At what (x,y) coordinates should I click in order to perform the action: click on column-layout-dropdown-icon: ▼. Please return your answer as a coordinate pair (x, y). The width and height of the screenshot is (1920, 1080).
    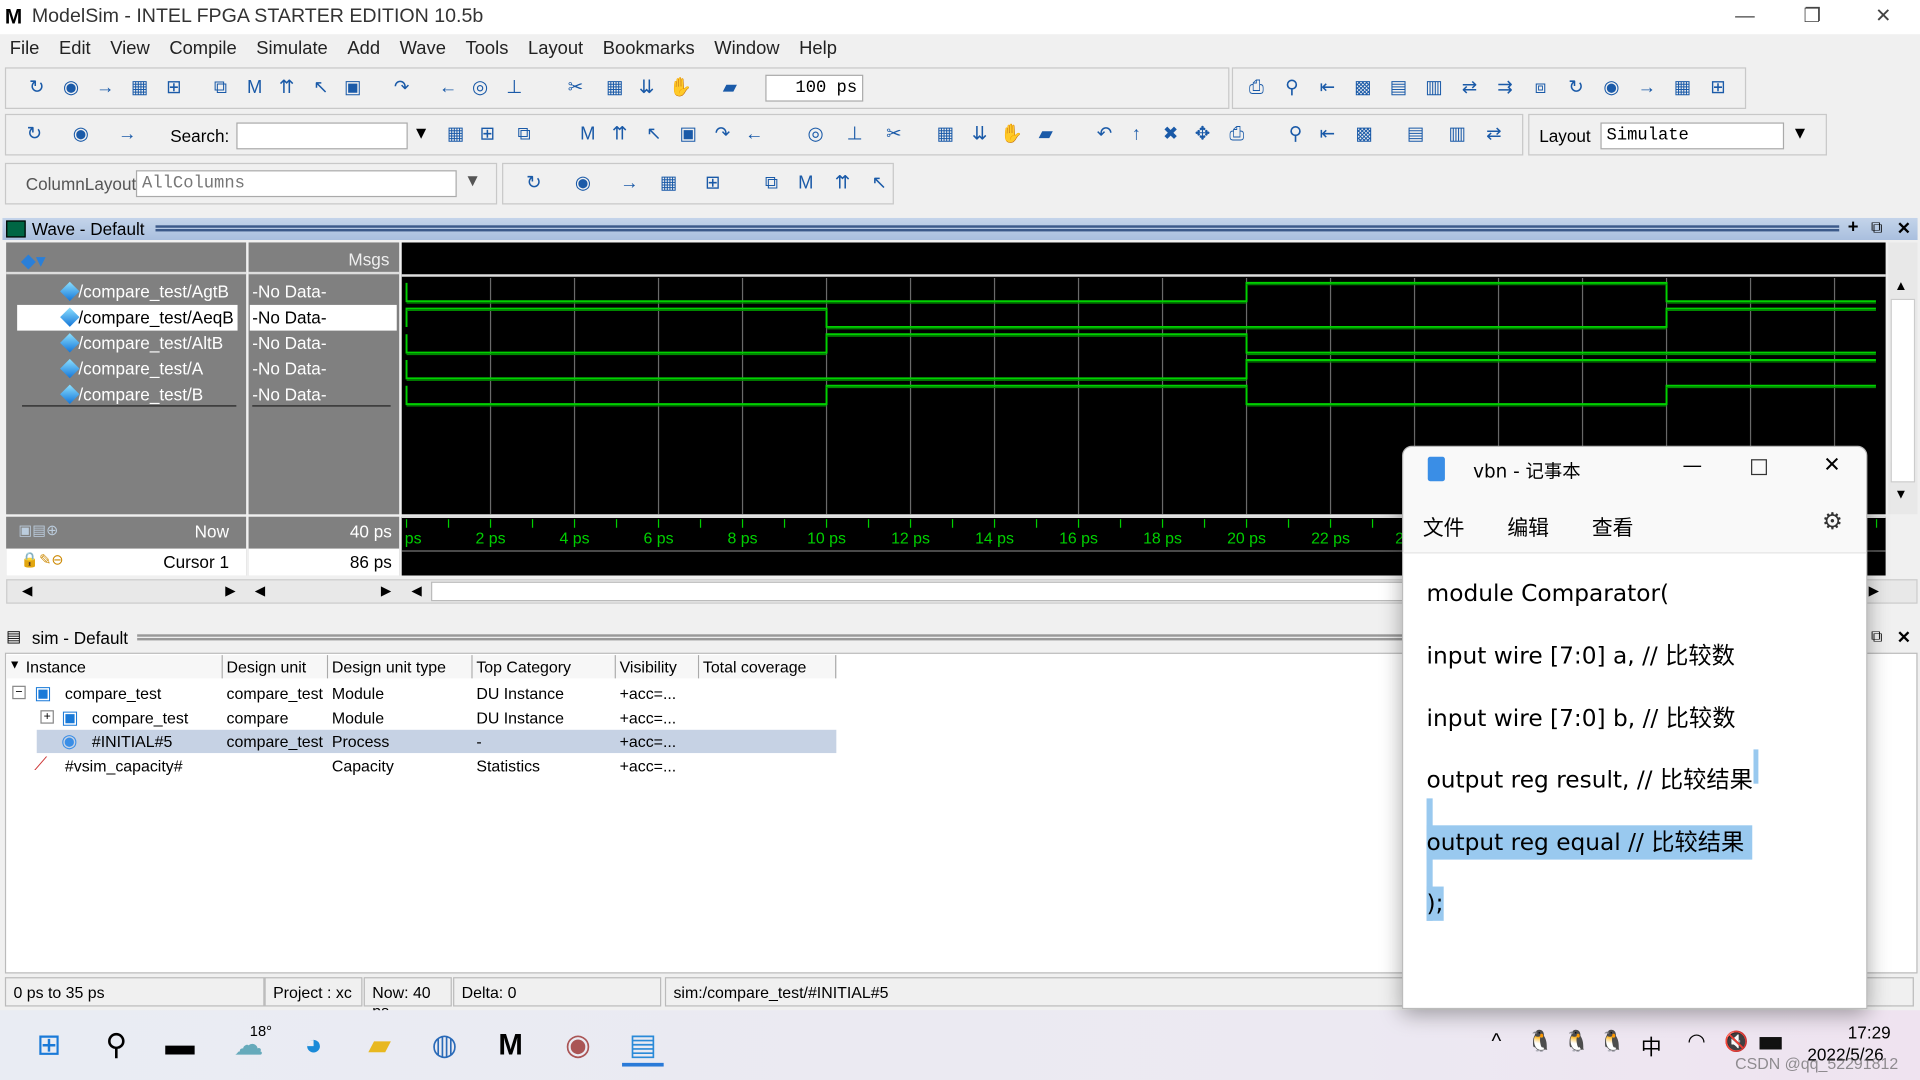
    Looking at the image, I should click on (472, 180).